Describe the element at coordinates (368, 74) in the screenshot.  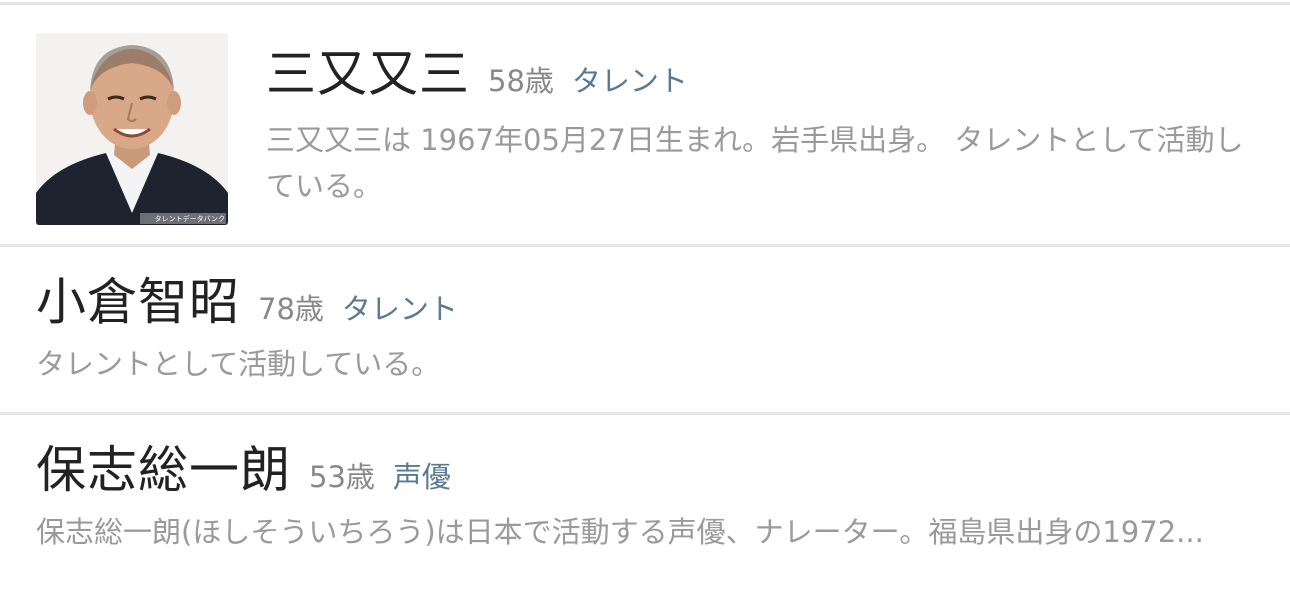
I see `person-name: 三又又三` at that location.